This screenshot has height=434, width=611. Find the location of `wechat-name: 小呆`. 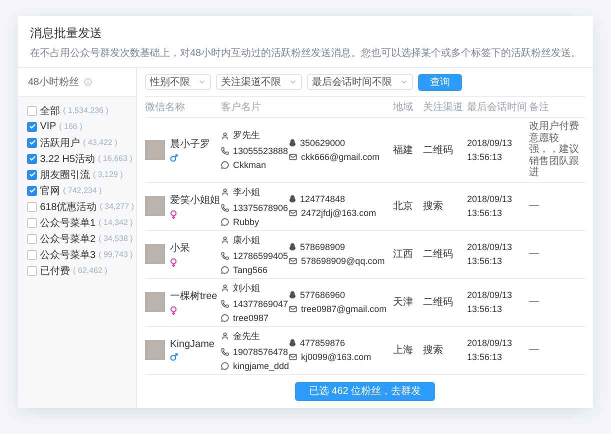

wechat-name: 小呆 is located at coordinates (180, 248).